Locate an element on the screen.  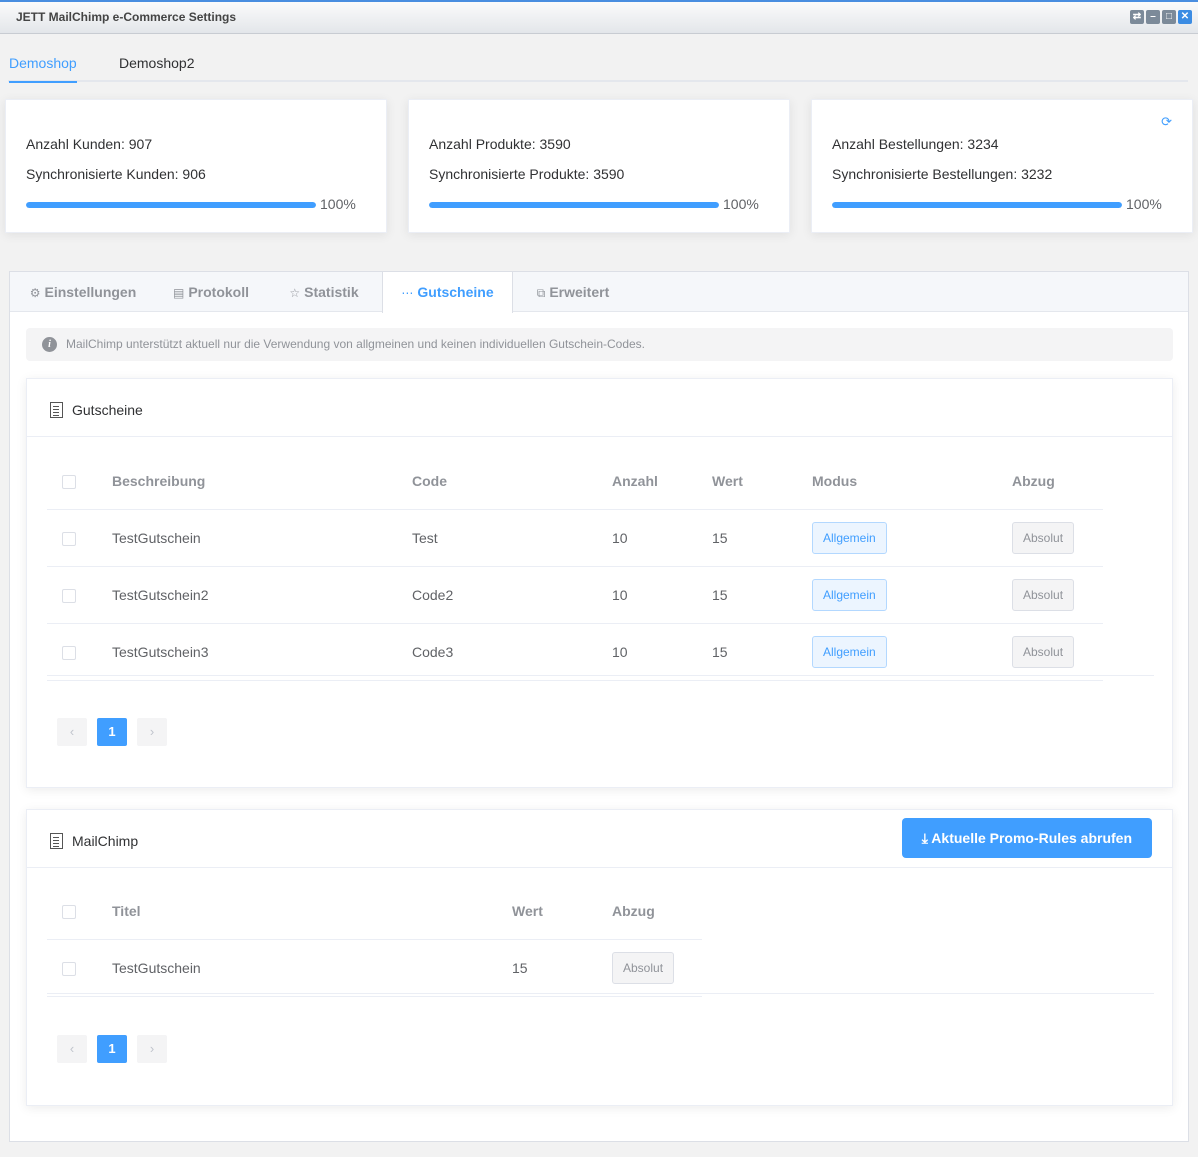
cell-beschreibung: TestGutschein is located at coordinates (262, 538).